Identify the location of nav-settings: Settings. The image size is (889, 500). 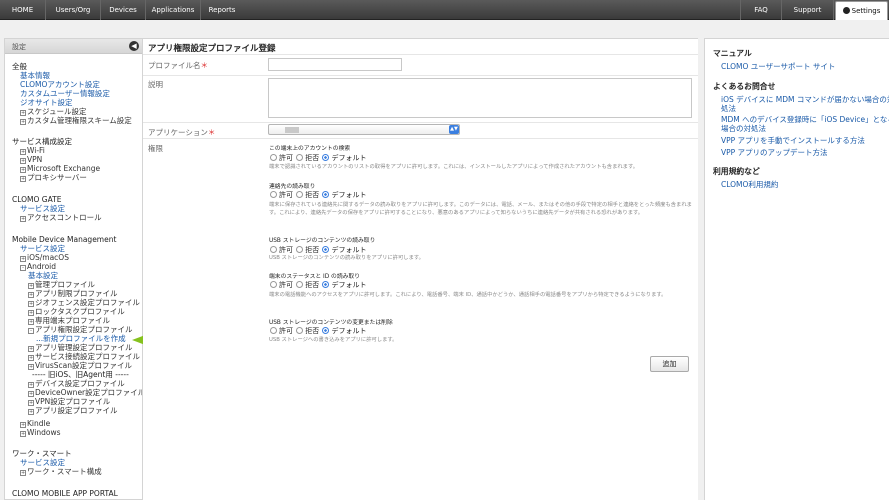
(861, 10).